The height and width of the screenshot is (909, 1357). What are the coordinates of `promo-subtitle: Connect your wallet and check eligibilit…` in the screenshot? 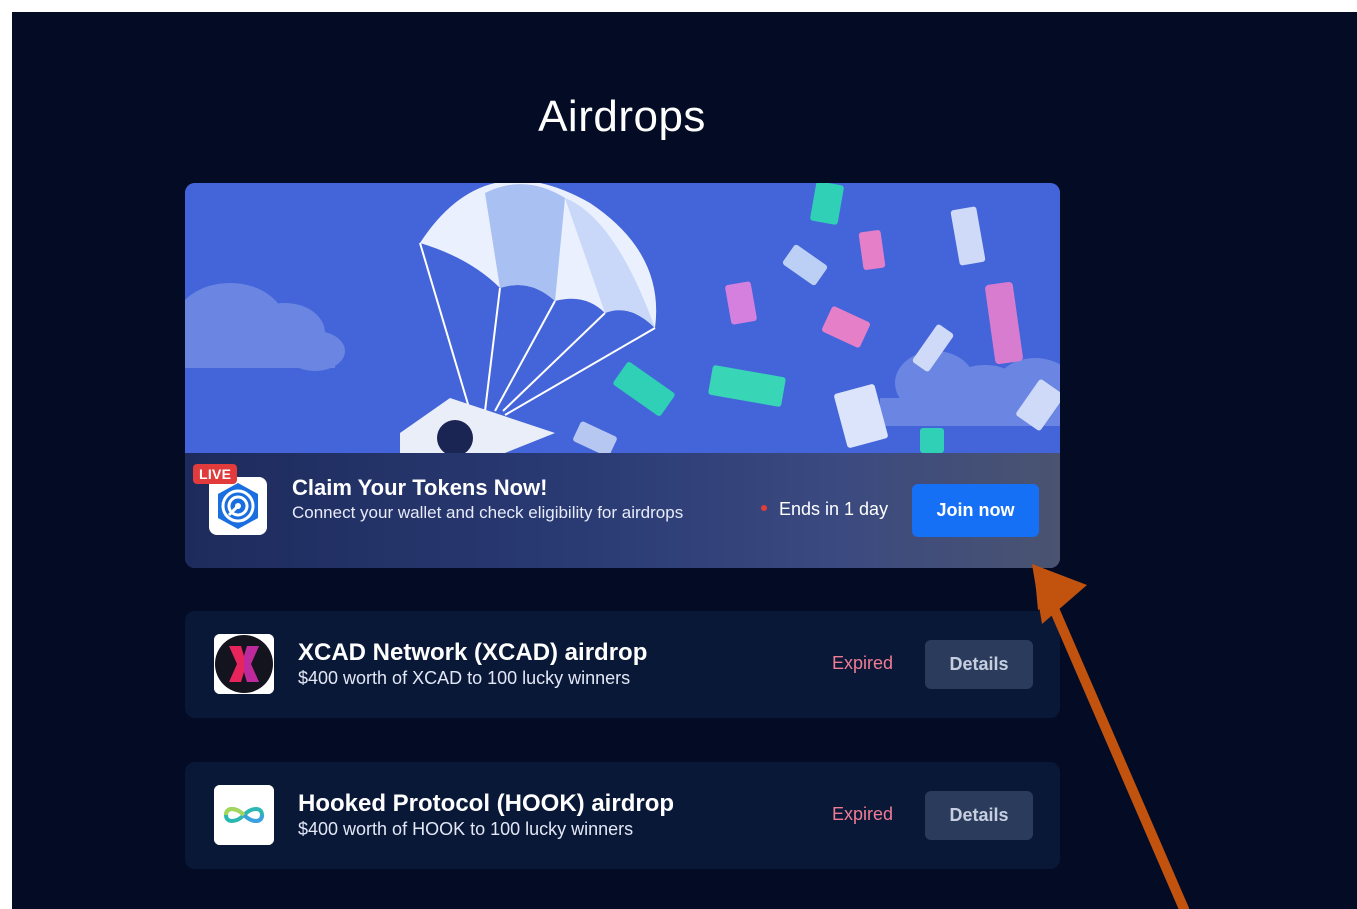 It's located at (488, 512).